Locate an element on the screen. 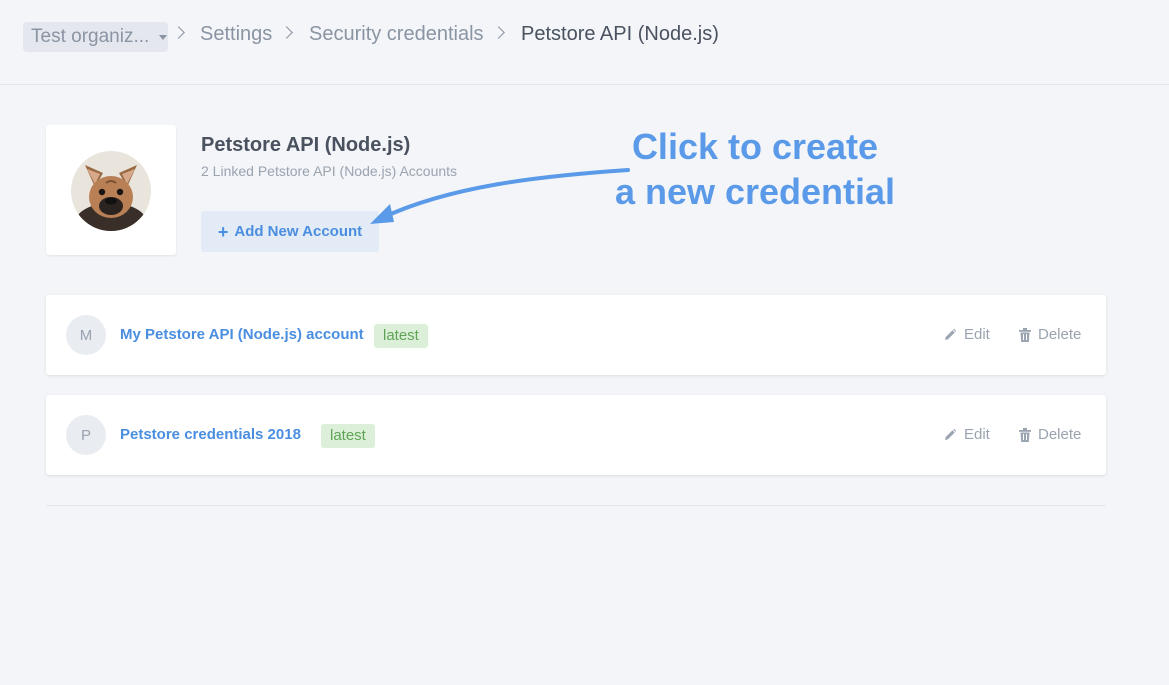 The height and width of the screenshot is (685, 1169). add-new-account-button: + Add New Account is located at coordinates (290, 231).